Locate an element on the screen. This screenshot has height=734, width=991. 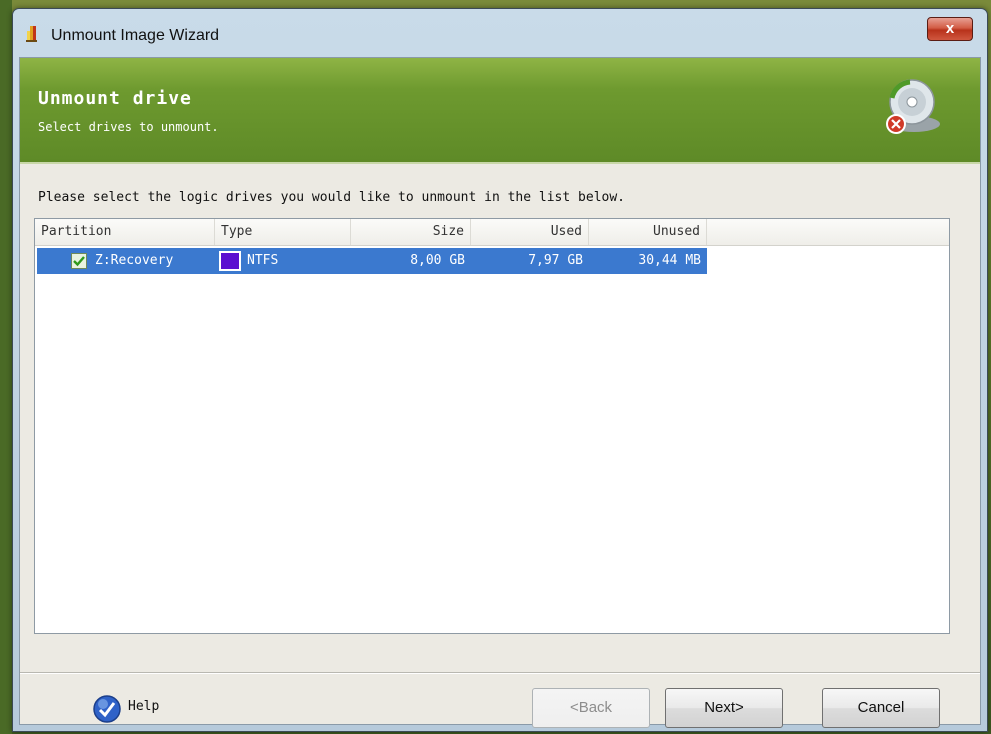
cell-size: 8,00 GB is located at coordinates (437, 260).